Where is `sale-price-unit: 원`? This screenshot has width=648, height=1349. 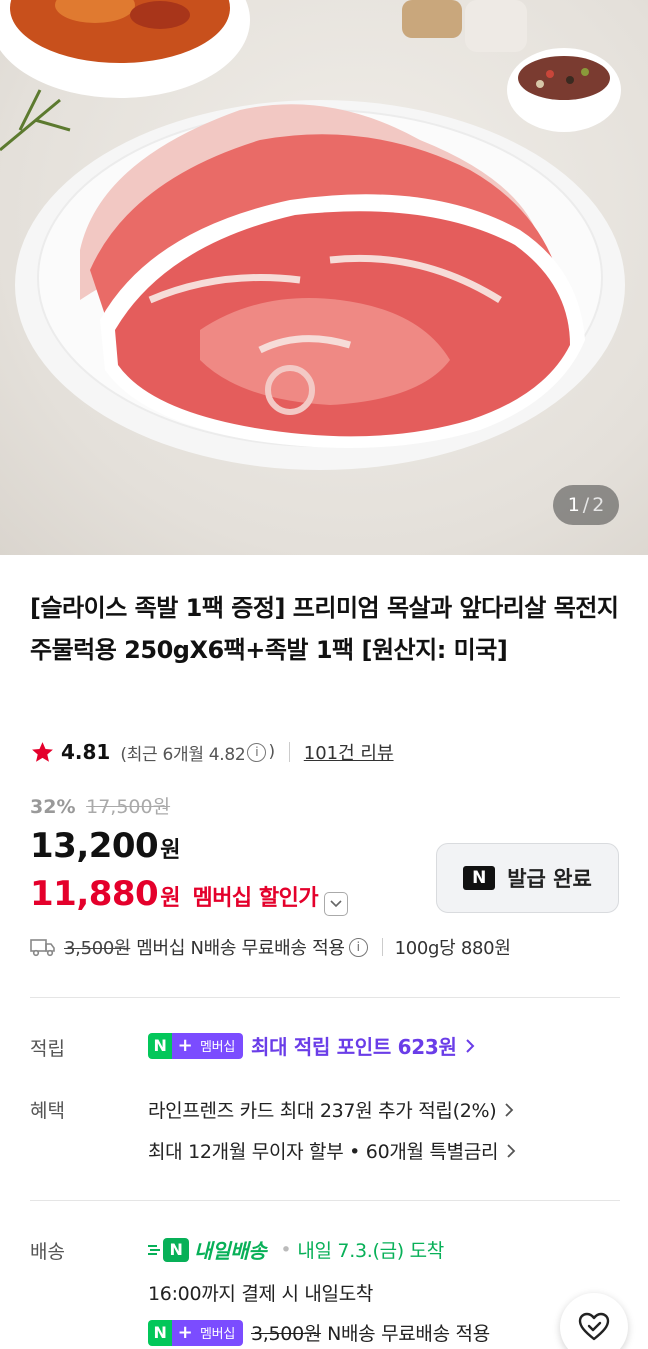 sale-price-unit: 원 is located at coordinates (170, 850).